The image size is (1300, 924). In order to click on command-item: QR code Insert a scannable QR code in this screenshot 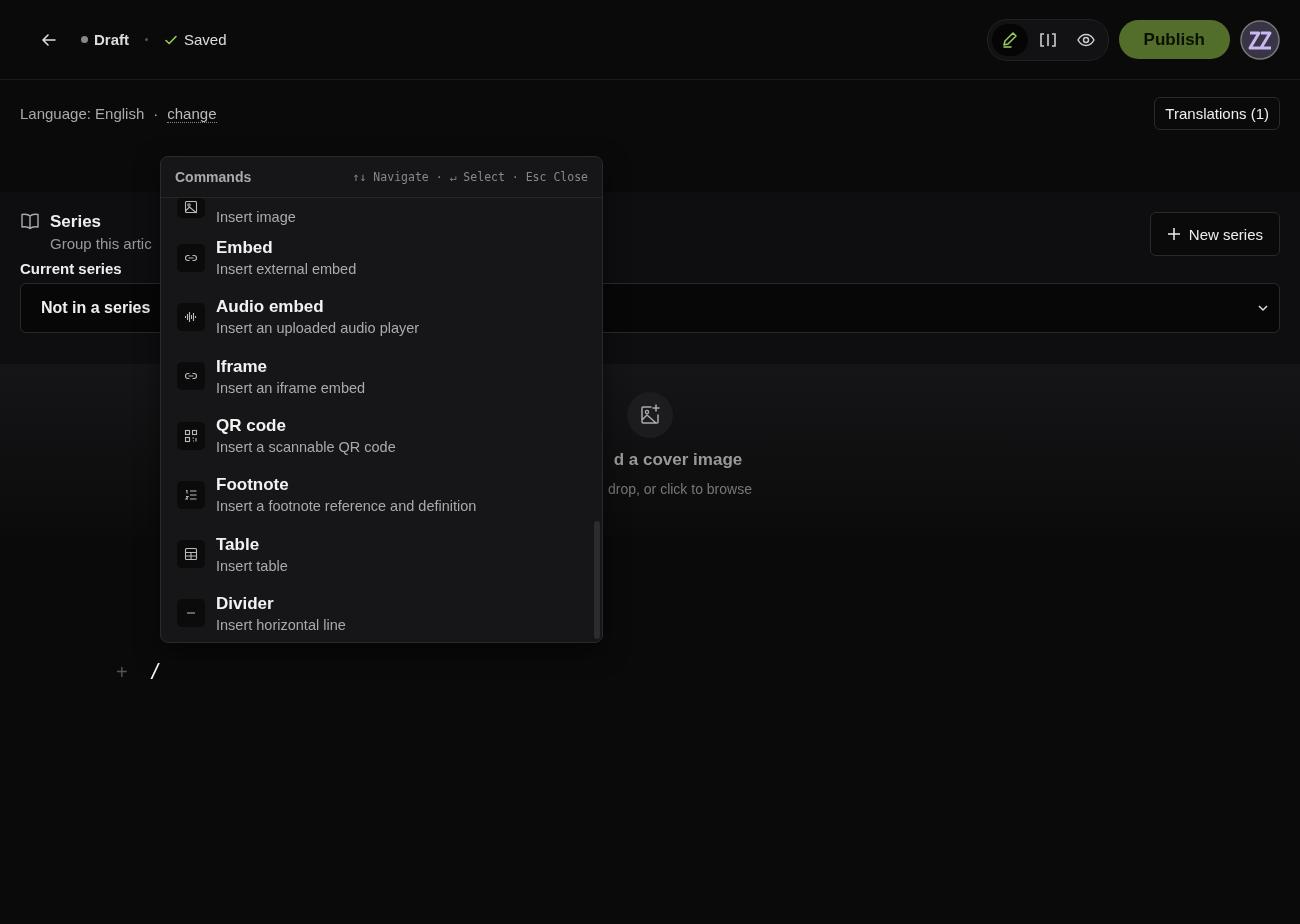, I will do `click(381, 435)`.